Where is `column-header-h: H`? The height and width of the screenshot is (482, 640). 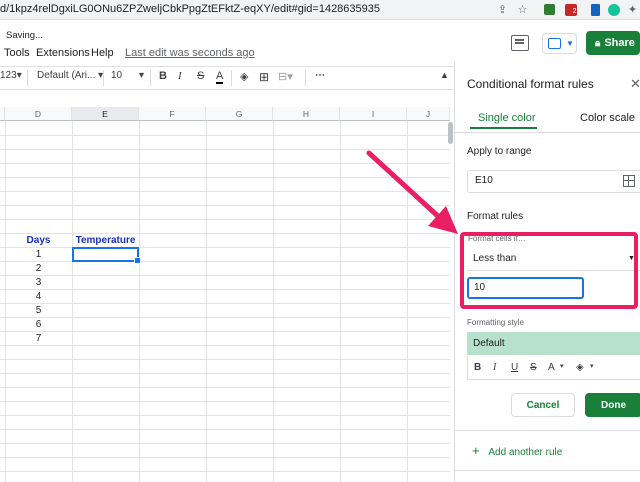
column-header-h: H is located at coordinates (306, 114).